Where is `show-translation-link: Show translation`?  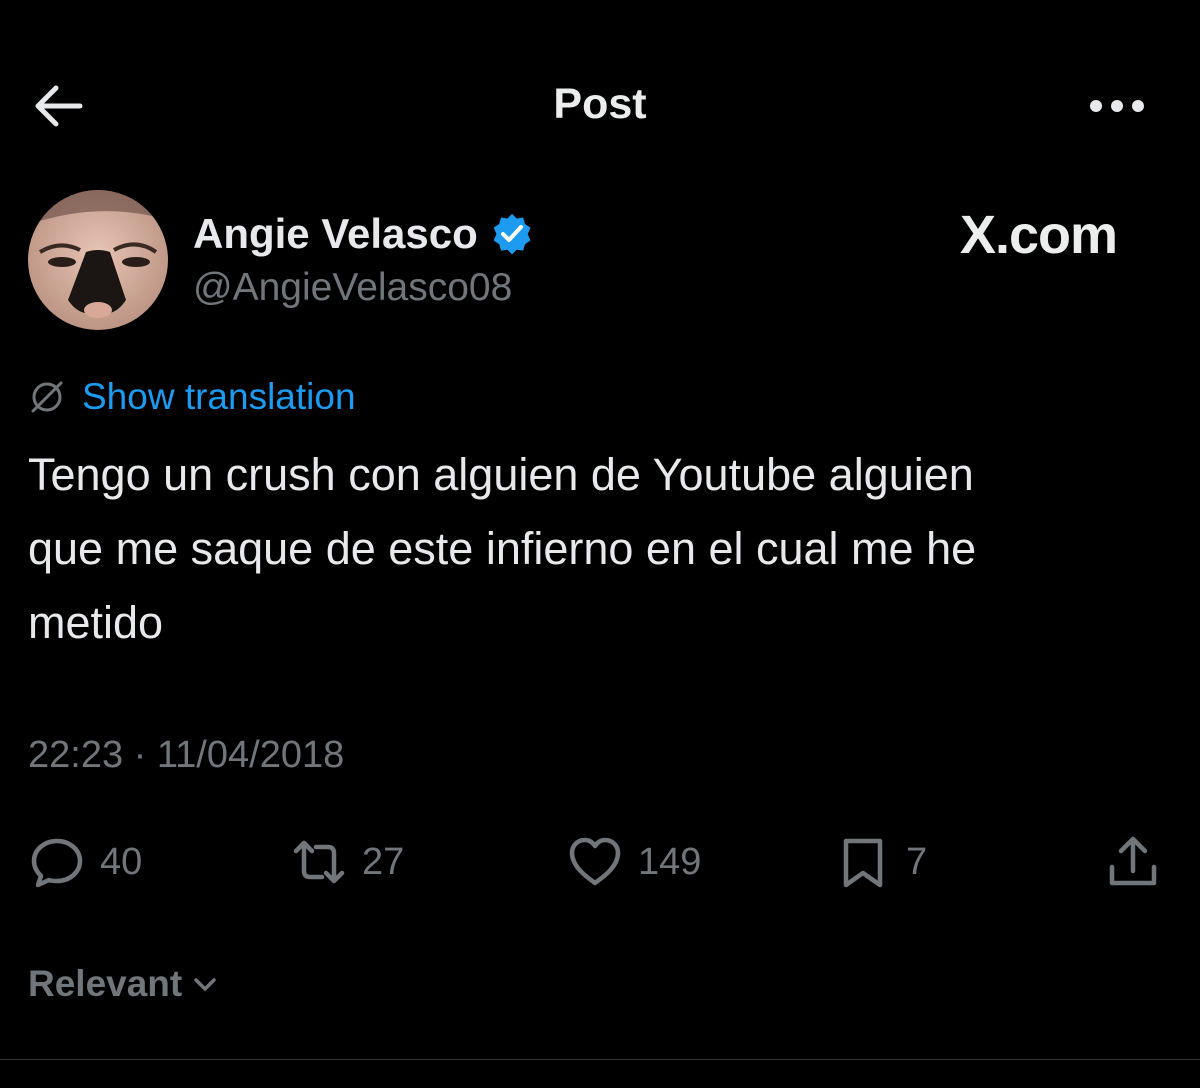
show-translation-link: Show translation is located at coordinates (192, 397).